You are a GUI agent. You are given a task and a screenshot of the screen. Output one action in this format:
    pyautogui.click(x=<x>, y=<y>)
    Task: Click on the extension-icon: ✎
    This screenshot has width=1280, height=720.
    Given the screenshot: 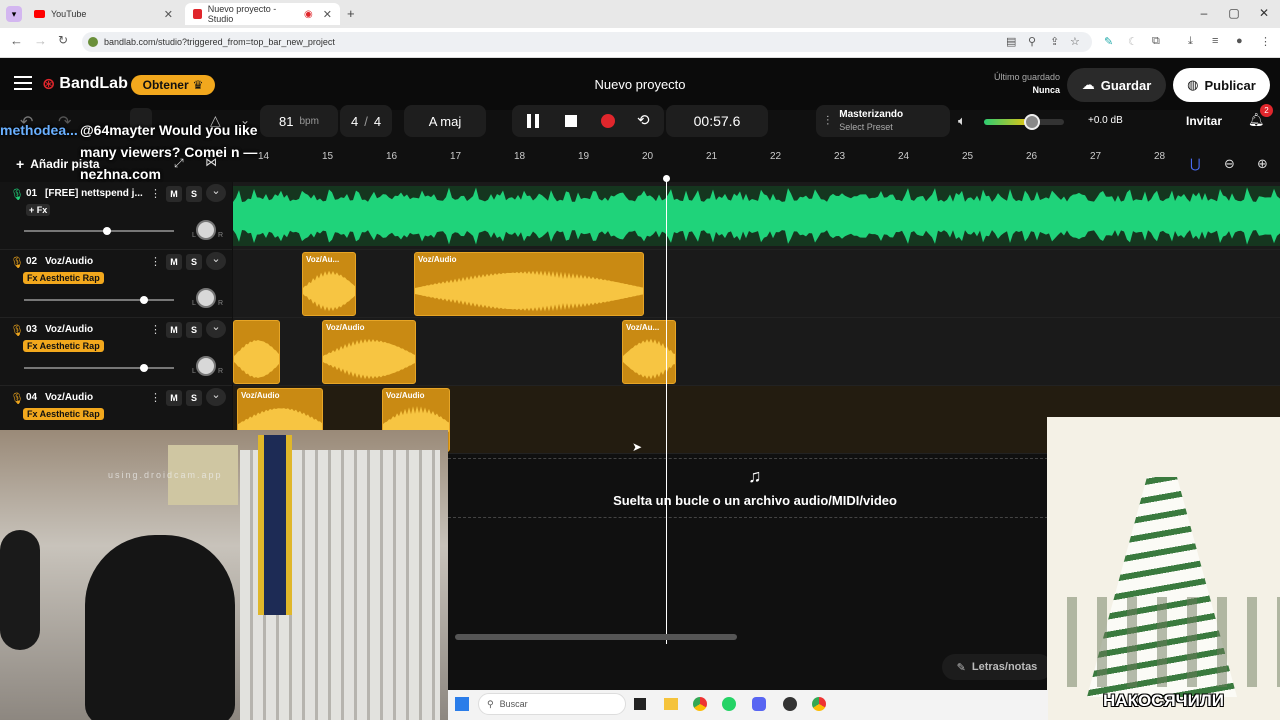 What is the action you would take?
    pyautogui.click(x=1108, y=41)
    